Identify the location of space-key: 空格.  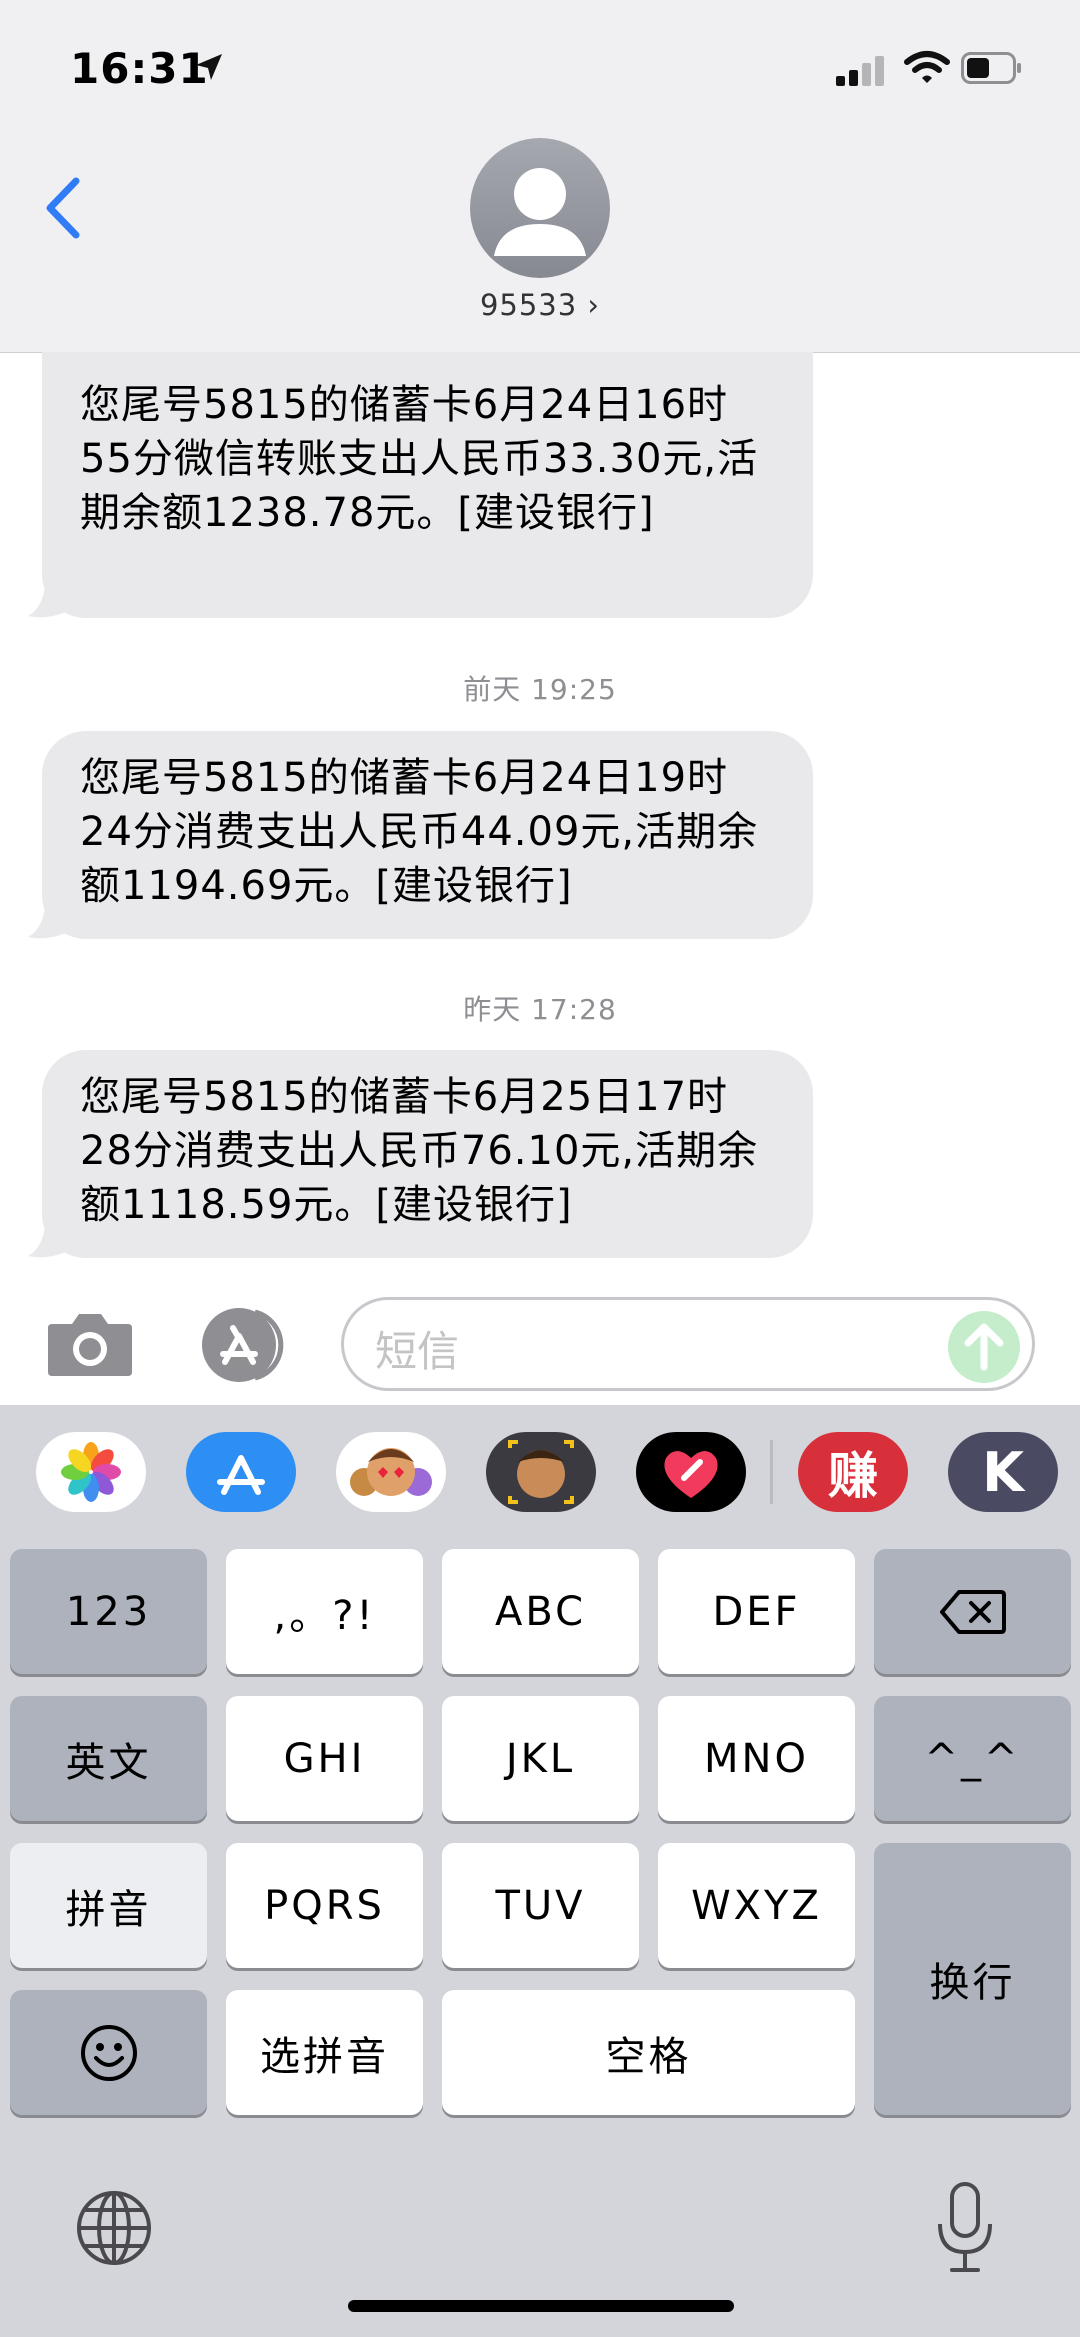
(648, 2052).